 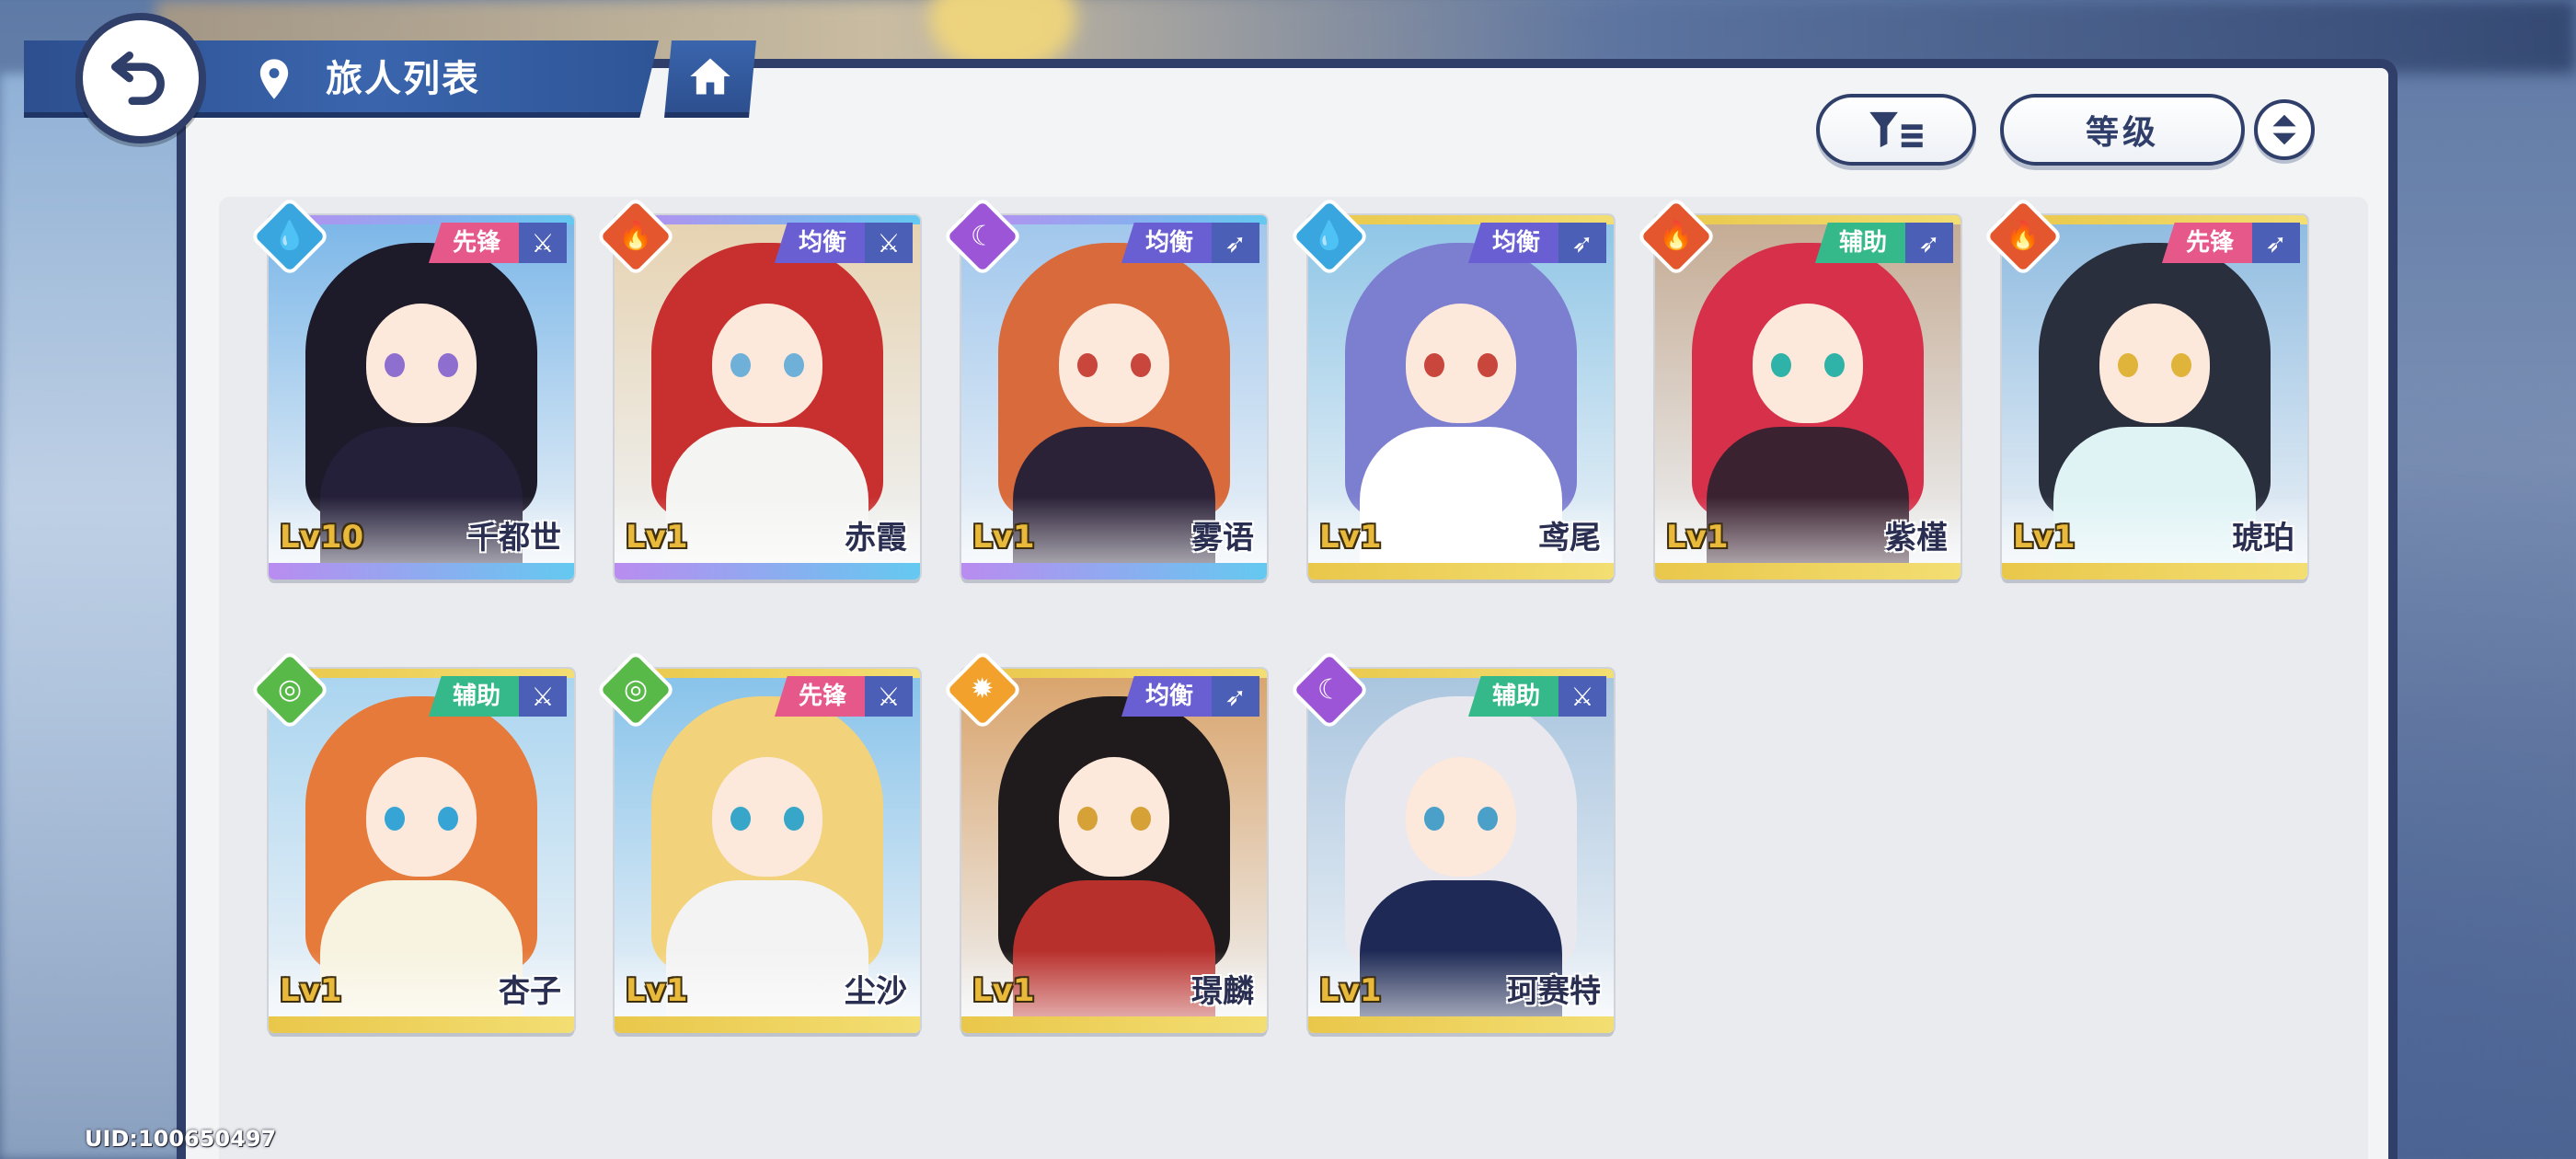 What do you see at coordinates (411, 388) in the screenshot?
I see `character-card: 💧 先锋 ⚔ Lv10 千都世` at bounding box center [411, 388].